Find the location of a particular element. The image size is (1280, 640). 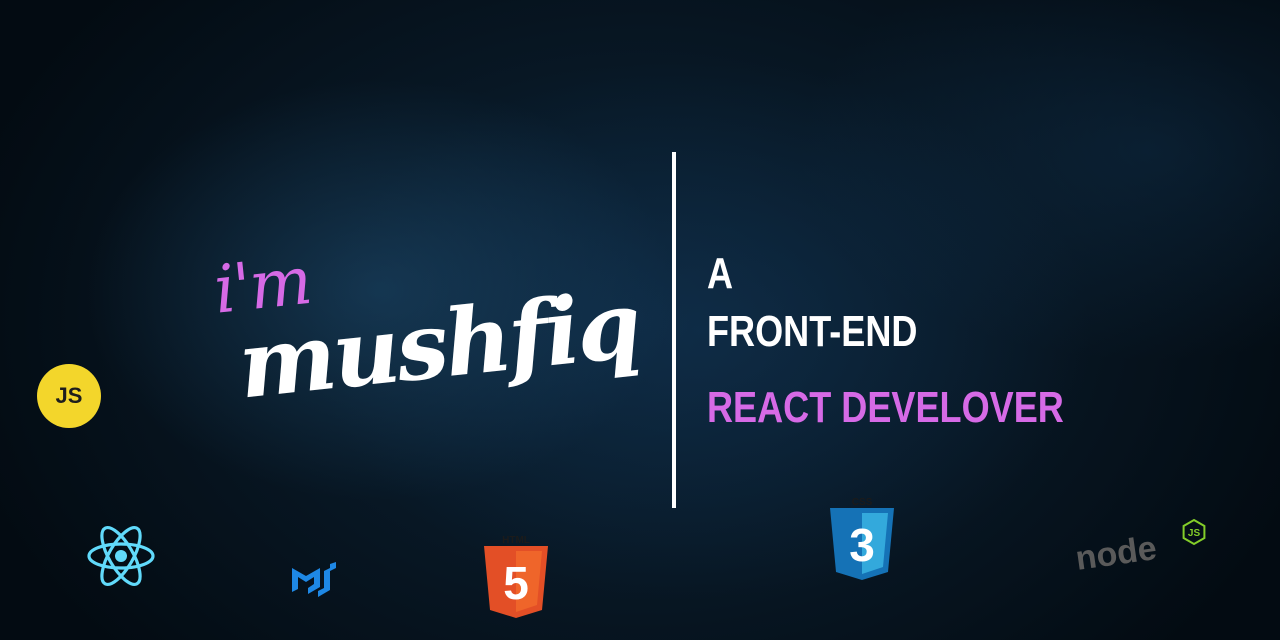

tagline-line-1: A is located at coordinates (720, 273).